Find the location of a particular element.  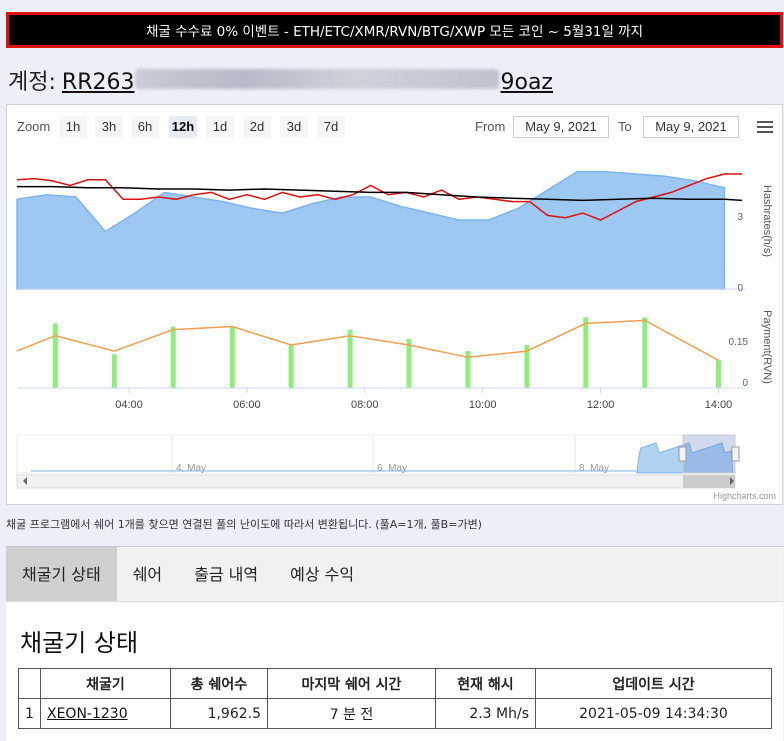

xaxis-tick-label: 14:00 is located at coordinates (719, 405).